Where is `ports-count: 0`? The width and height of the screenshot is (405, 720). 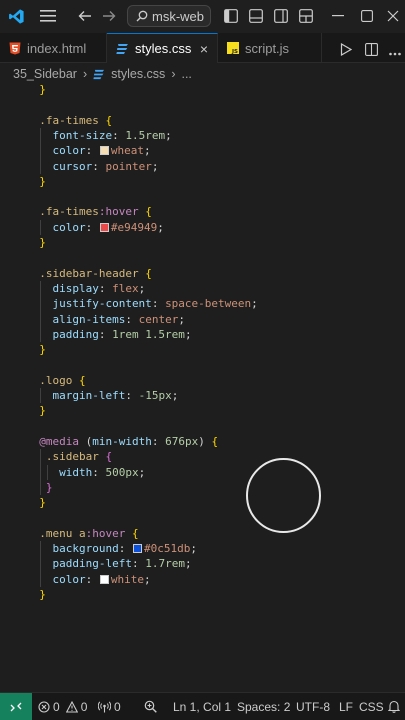 ports-count: 0 is located at coordinates (117, 706).